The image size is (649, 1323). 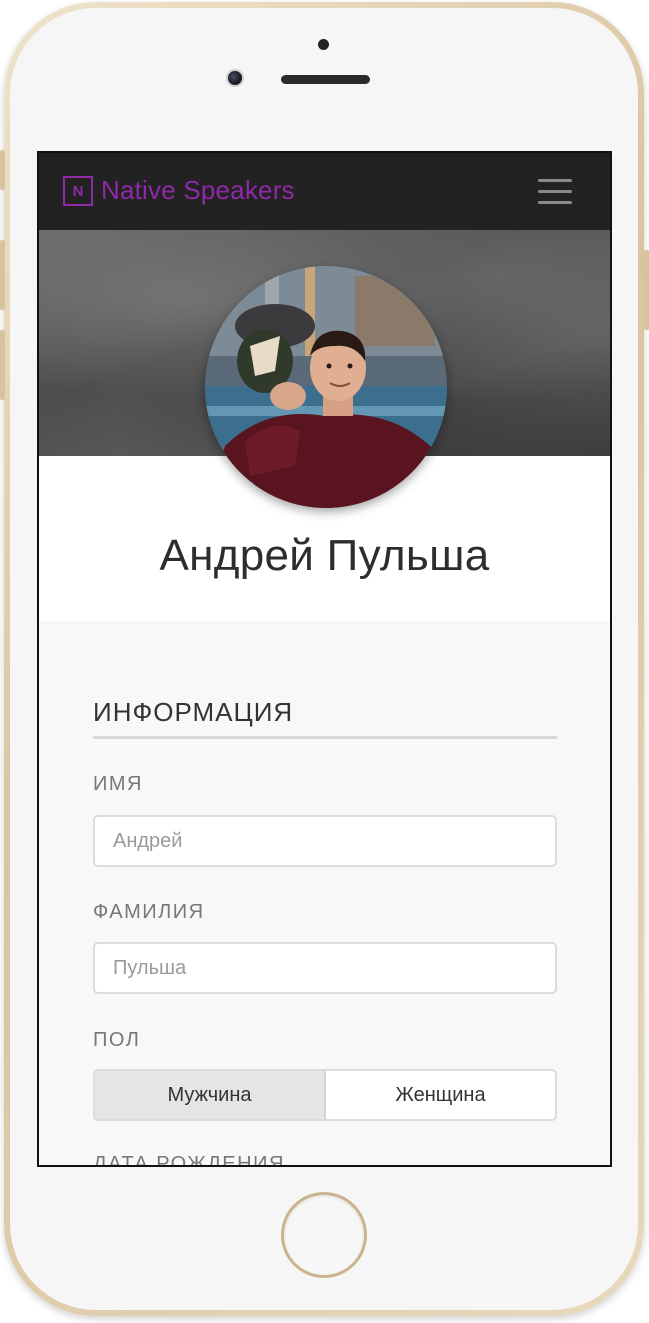 I want to click on birth-date-label: ДАТА РОЖДЕНИЯ, so click(x=189, y=1160).